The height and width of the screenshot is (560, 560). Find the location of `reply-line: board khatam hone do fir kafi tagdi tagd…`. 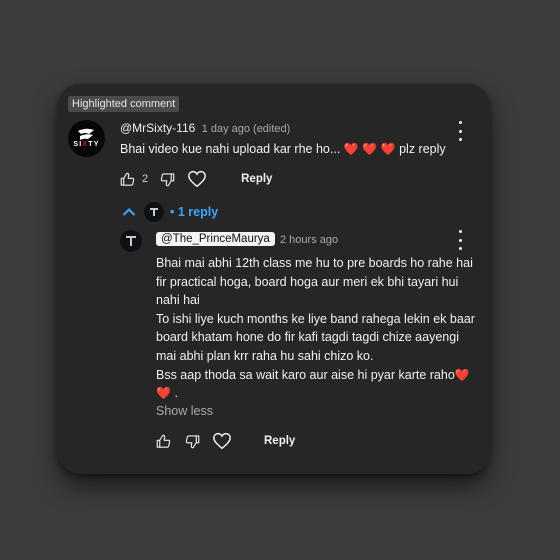

reply-line: board khatam hone do fir kafi tagdi tagd… is located at coordinates (307, 337).